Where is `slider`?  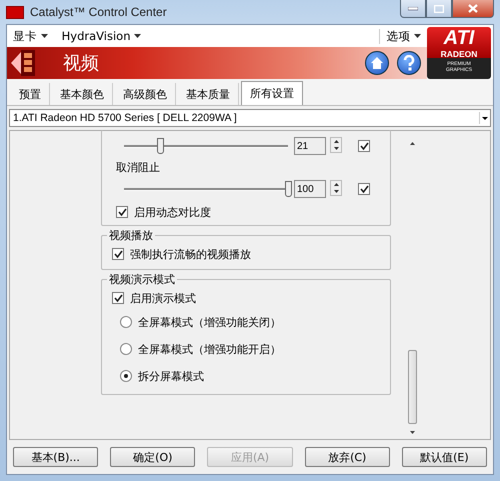
slider is located at coordinates (206, 146).